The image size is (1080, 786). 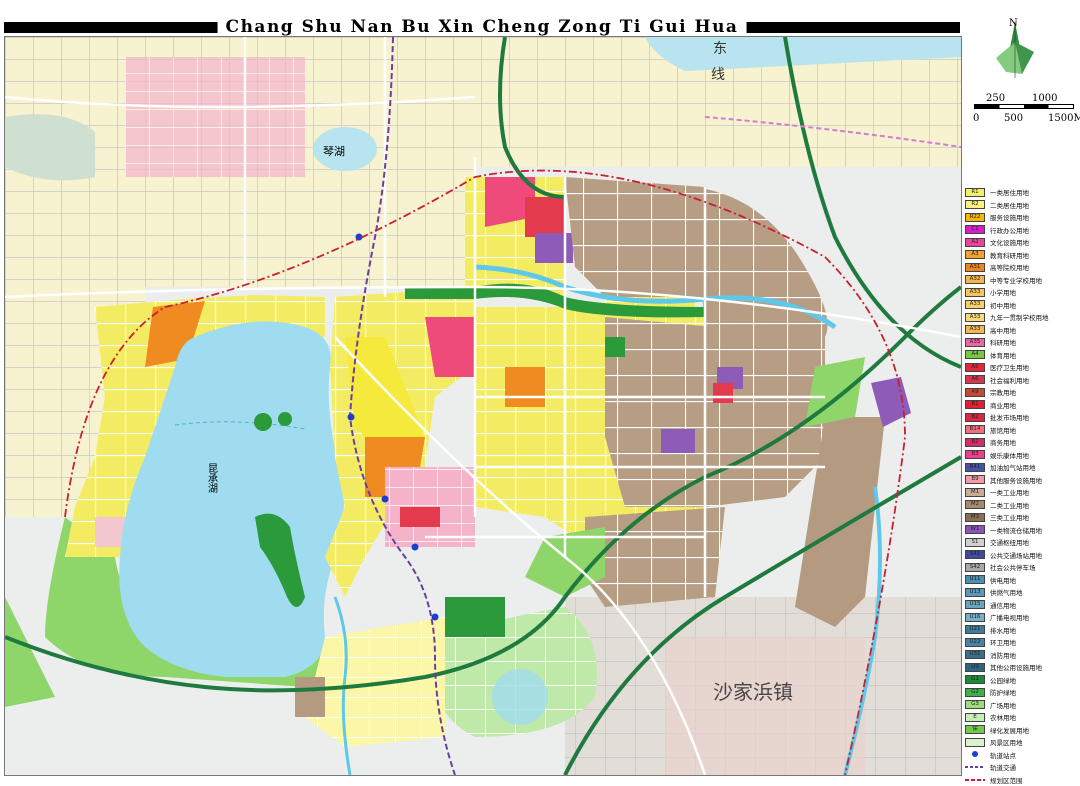 What do you see at coordinates (975, 279) in the screenshot?
I see `legend-swatch: A32` at bounding box center [975, 279].